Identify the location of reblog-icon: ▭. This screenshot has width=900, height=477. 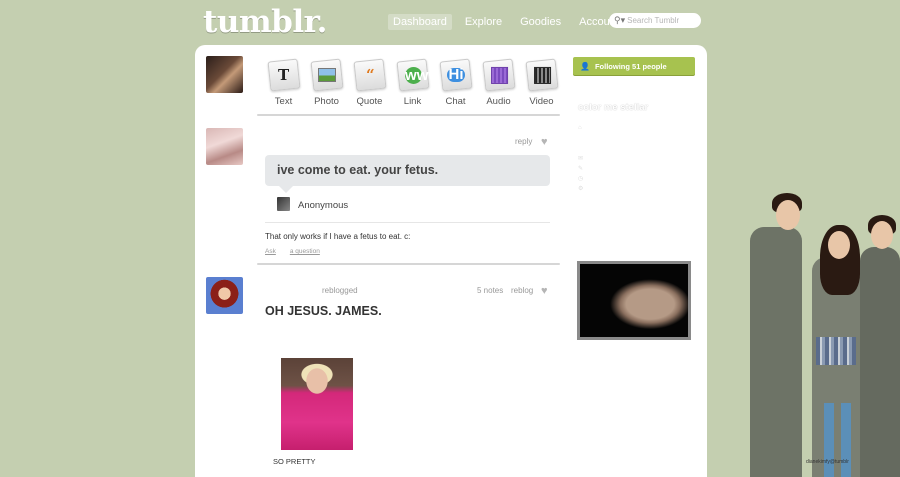
(671, 251).